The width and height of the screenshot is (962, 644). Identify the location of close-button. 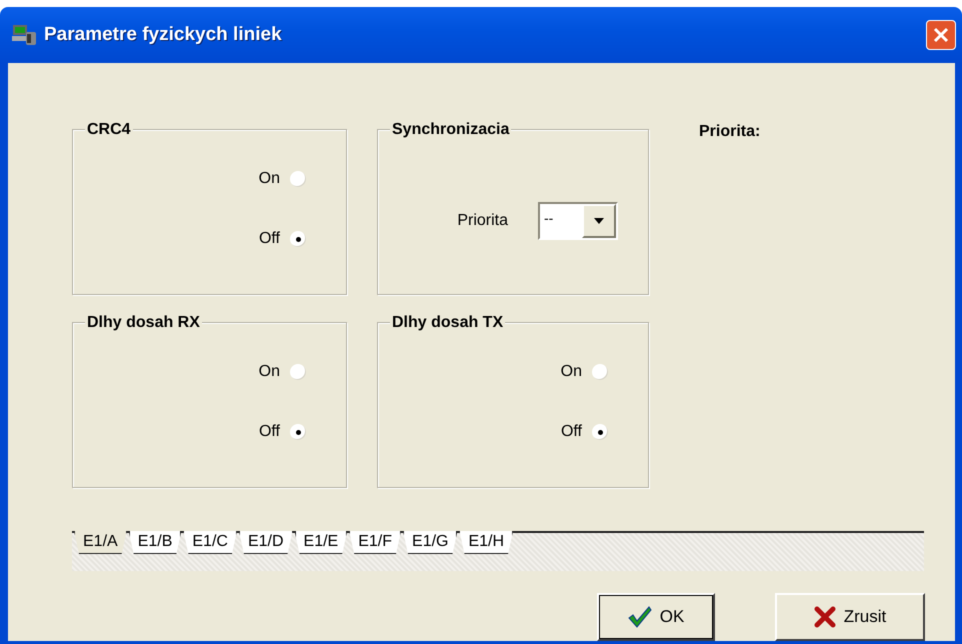
(941, 35).